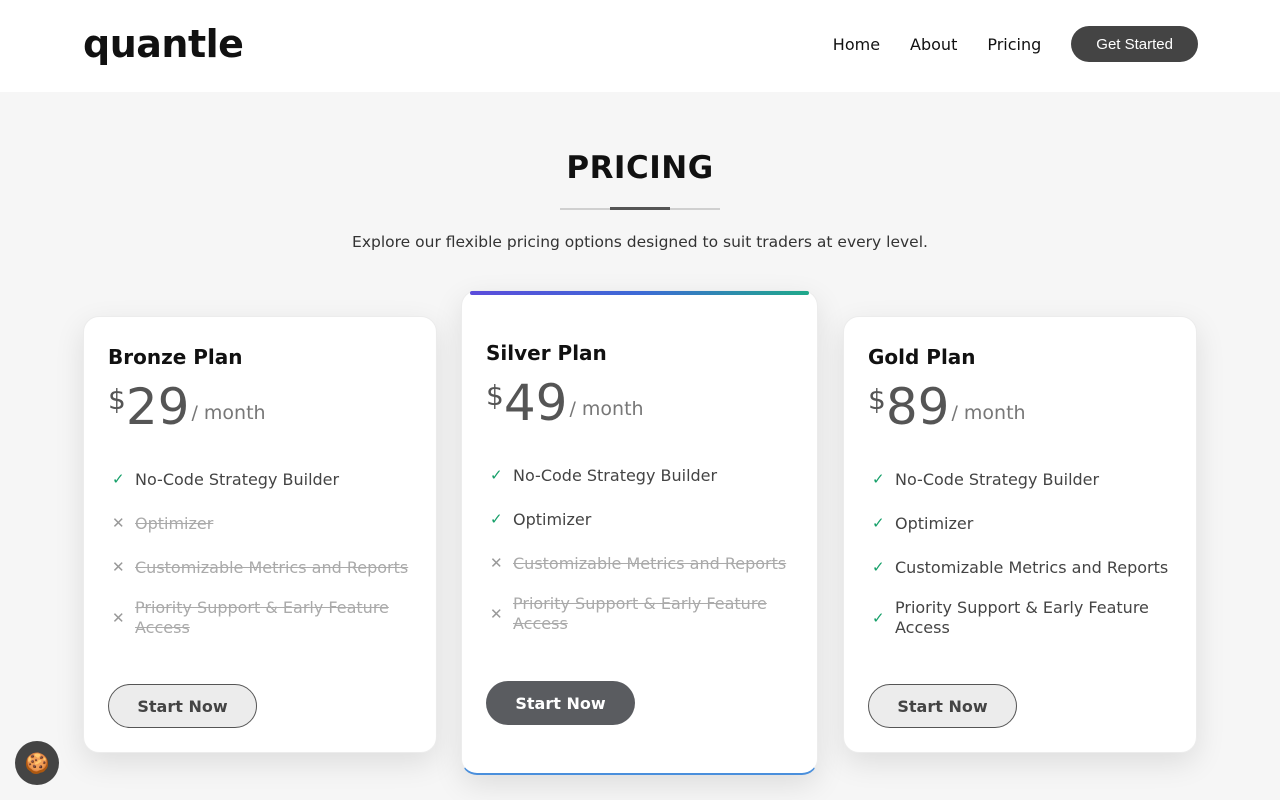  What do you see at coordinates (640, 46) in the screenshot?
I see `site-header: quantle Home About Pricing Get Started` at bounding box center [640, 46].